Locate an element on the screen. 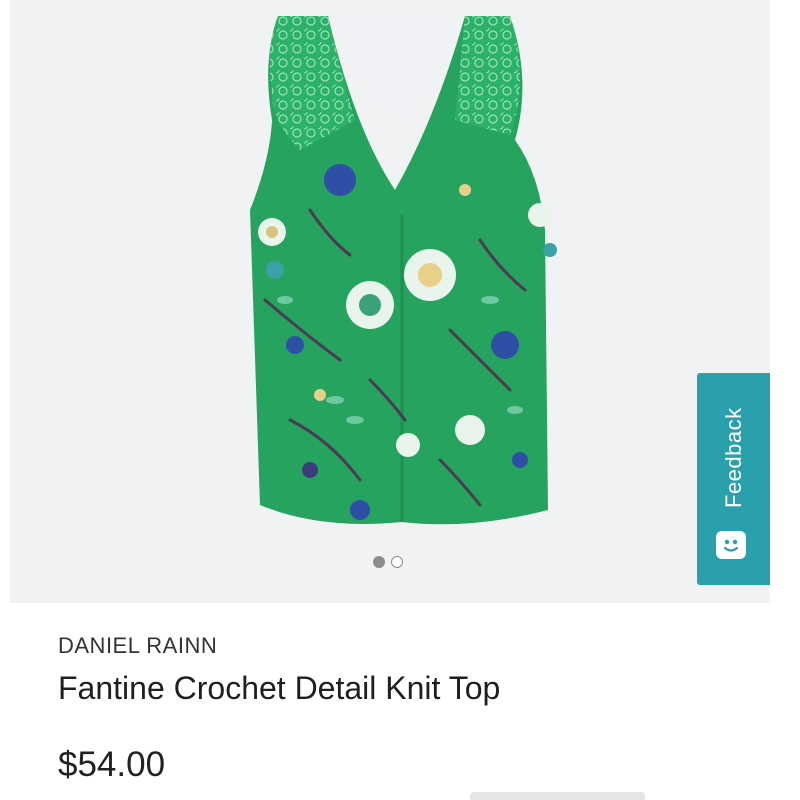  brand-name: DANIEL RAINN is located at coordinates (137, 646).